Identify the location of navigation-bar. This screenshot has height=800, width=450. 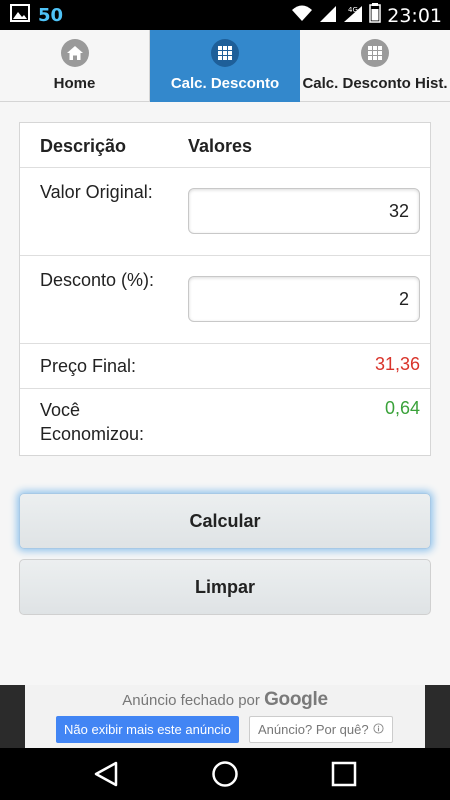
(225, 774).